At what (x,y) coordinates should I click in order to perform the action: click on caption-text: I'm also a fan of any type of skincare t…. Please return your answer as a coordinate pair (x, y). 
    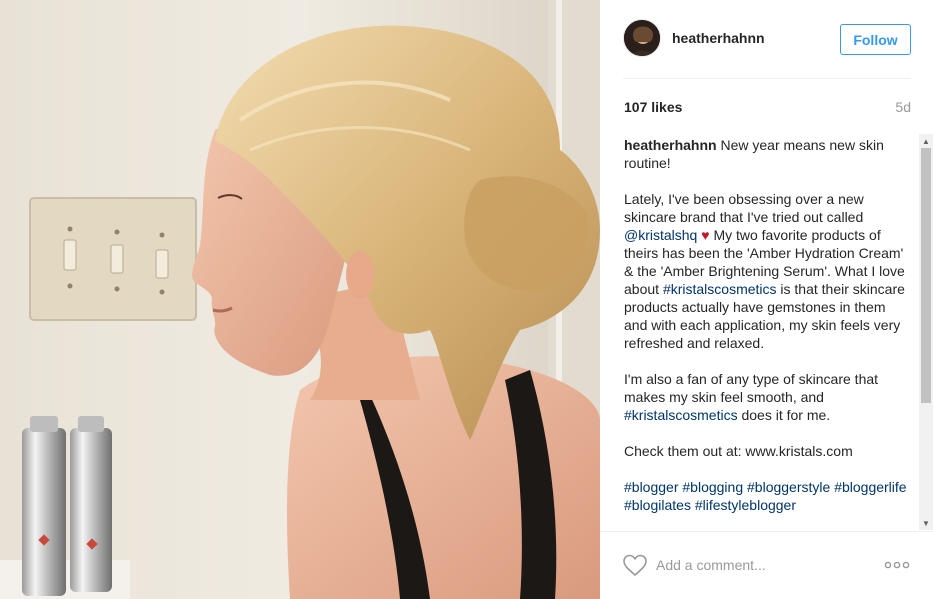
    Looking at the image, I should click on (751, 388).